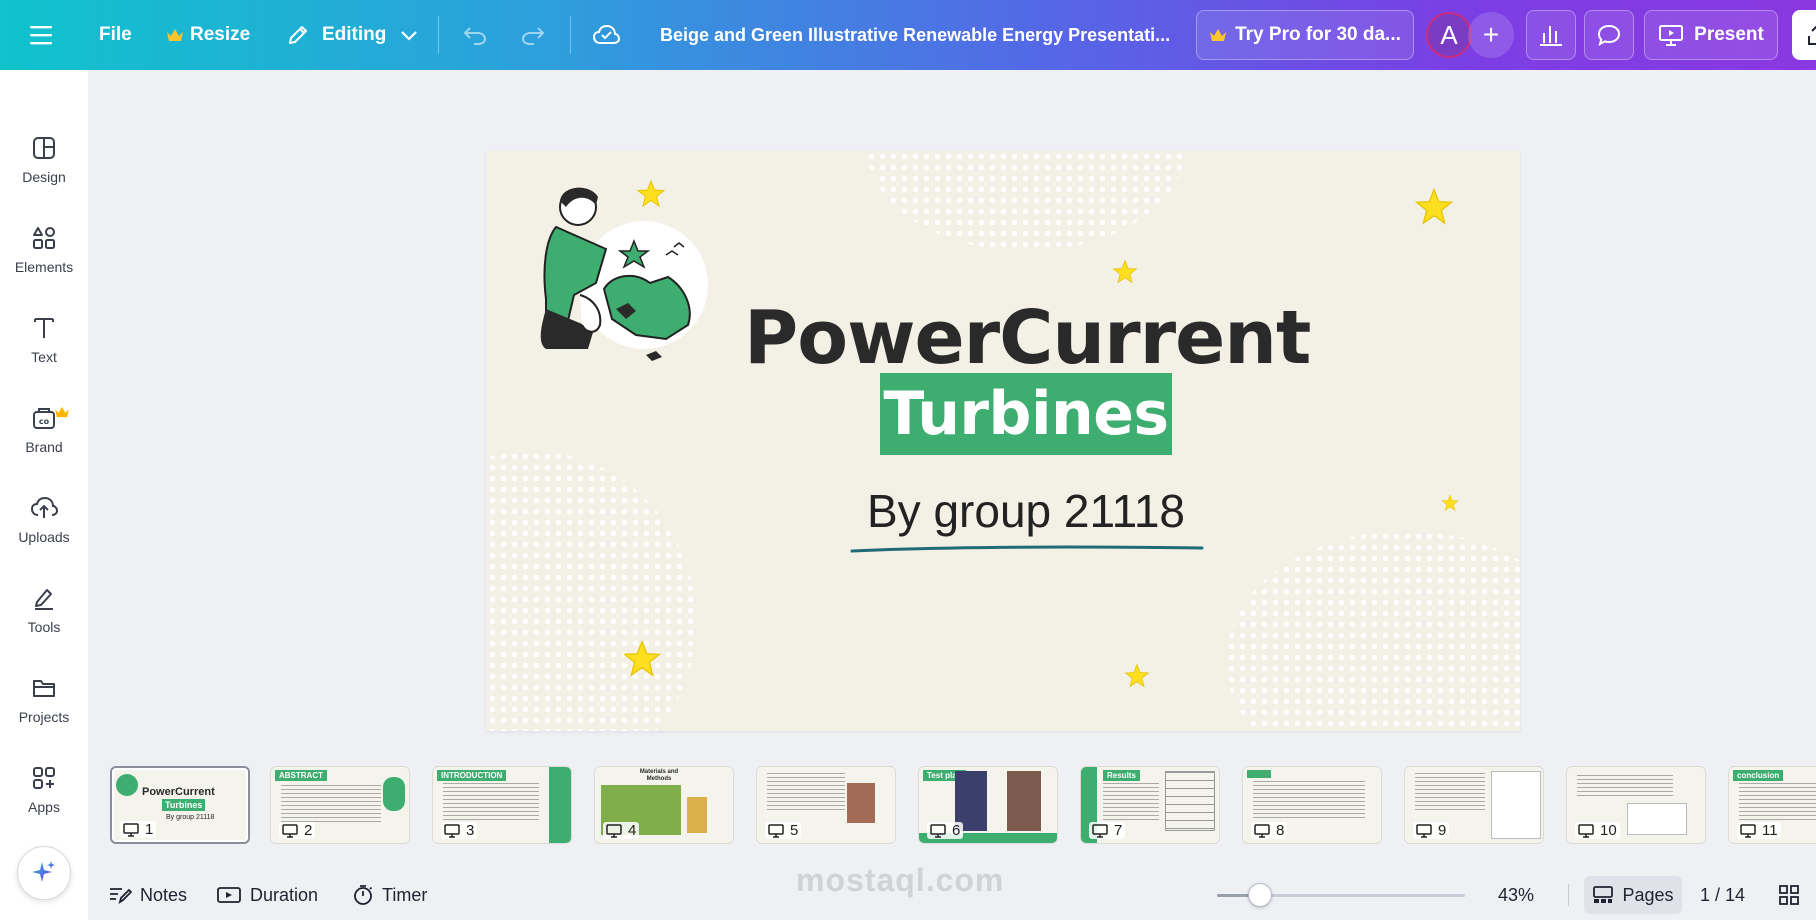 The width and height of the screenshot is (1816, 920). What do you see at coordinates (44, 238) in the screenshot?
I see `elements-icon` at bounding box center [44, 238].